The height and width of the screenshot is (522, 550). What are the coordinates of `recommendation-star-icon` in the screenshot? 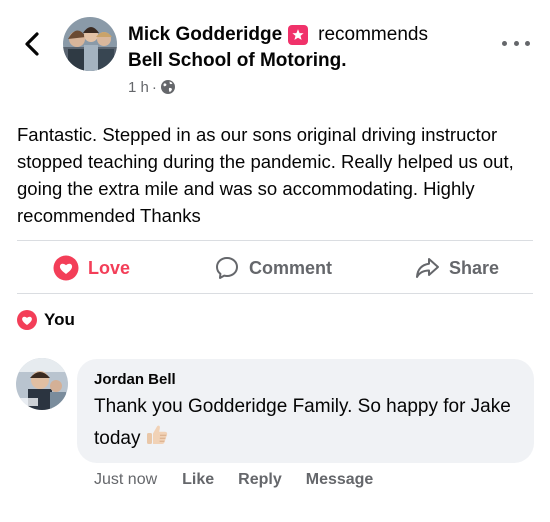 It's located at (298, 35).